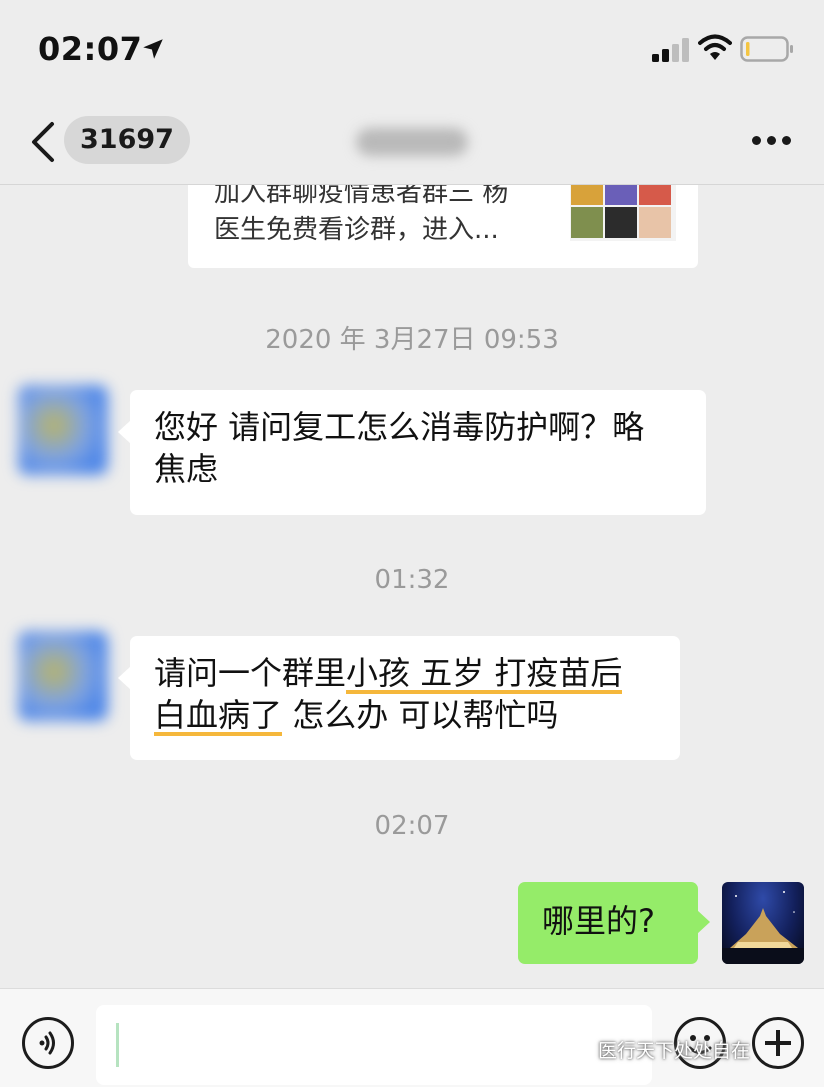 The width and height of the screenshot is (824, 1087). I want to click on status-bar: 02:07, so click(412, 50).